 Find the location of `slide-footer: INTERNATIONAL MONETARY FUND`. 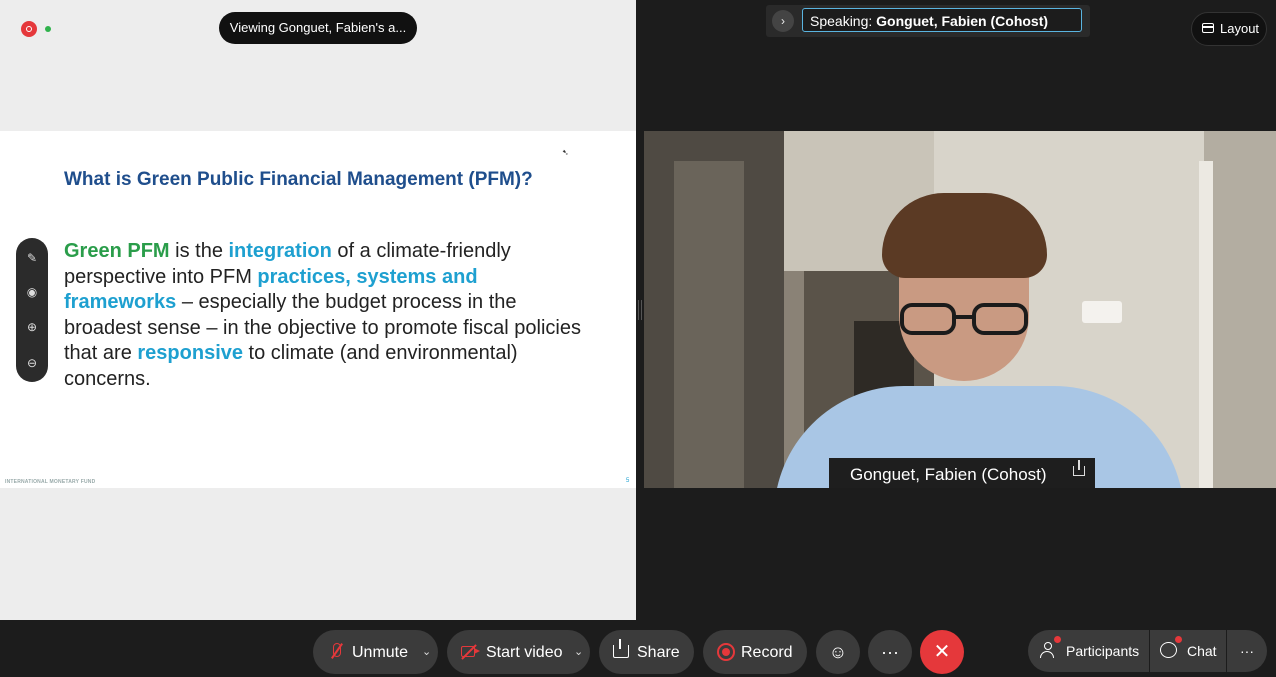

slide-footer: INTERNATIONAL MONETARY FUND is located at coordinates (50, 482).